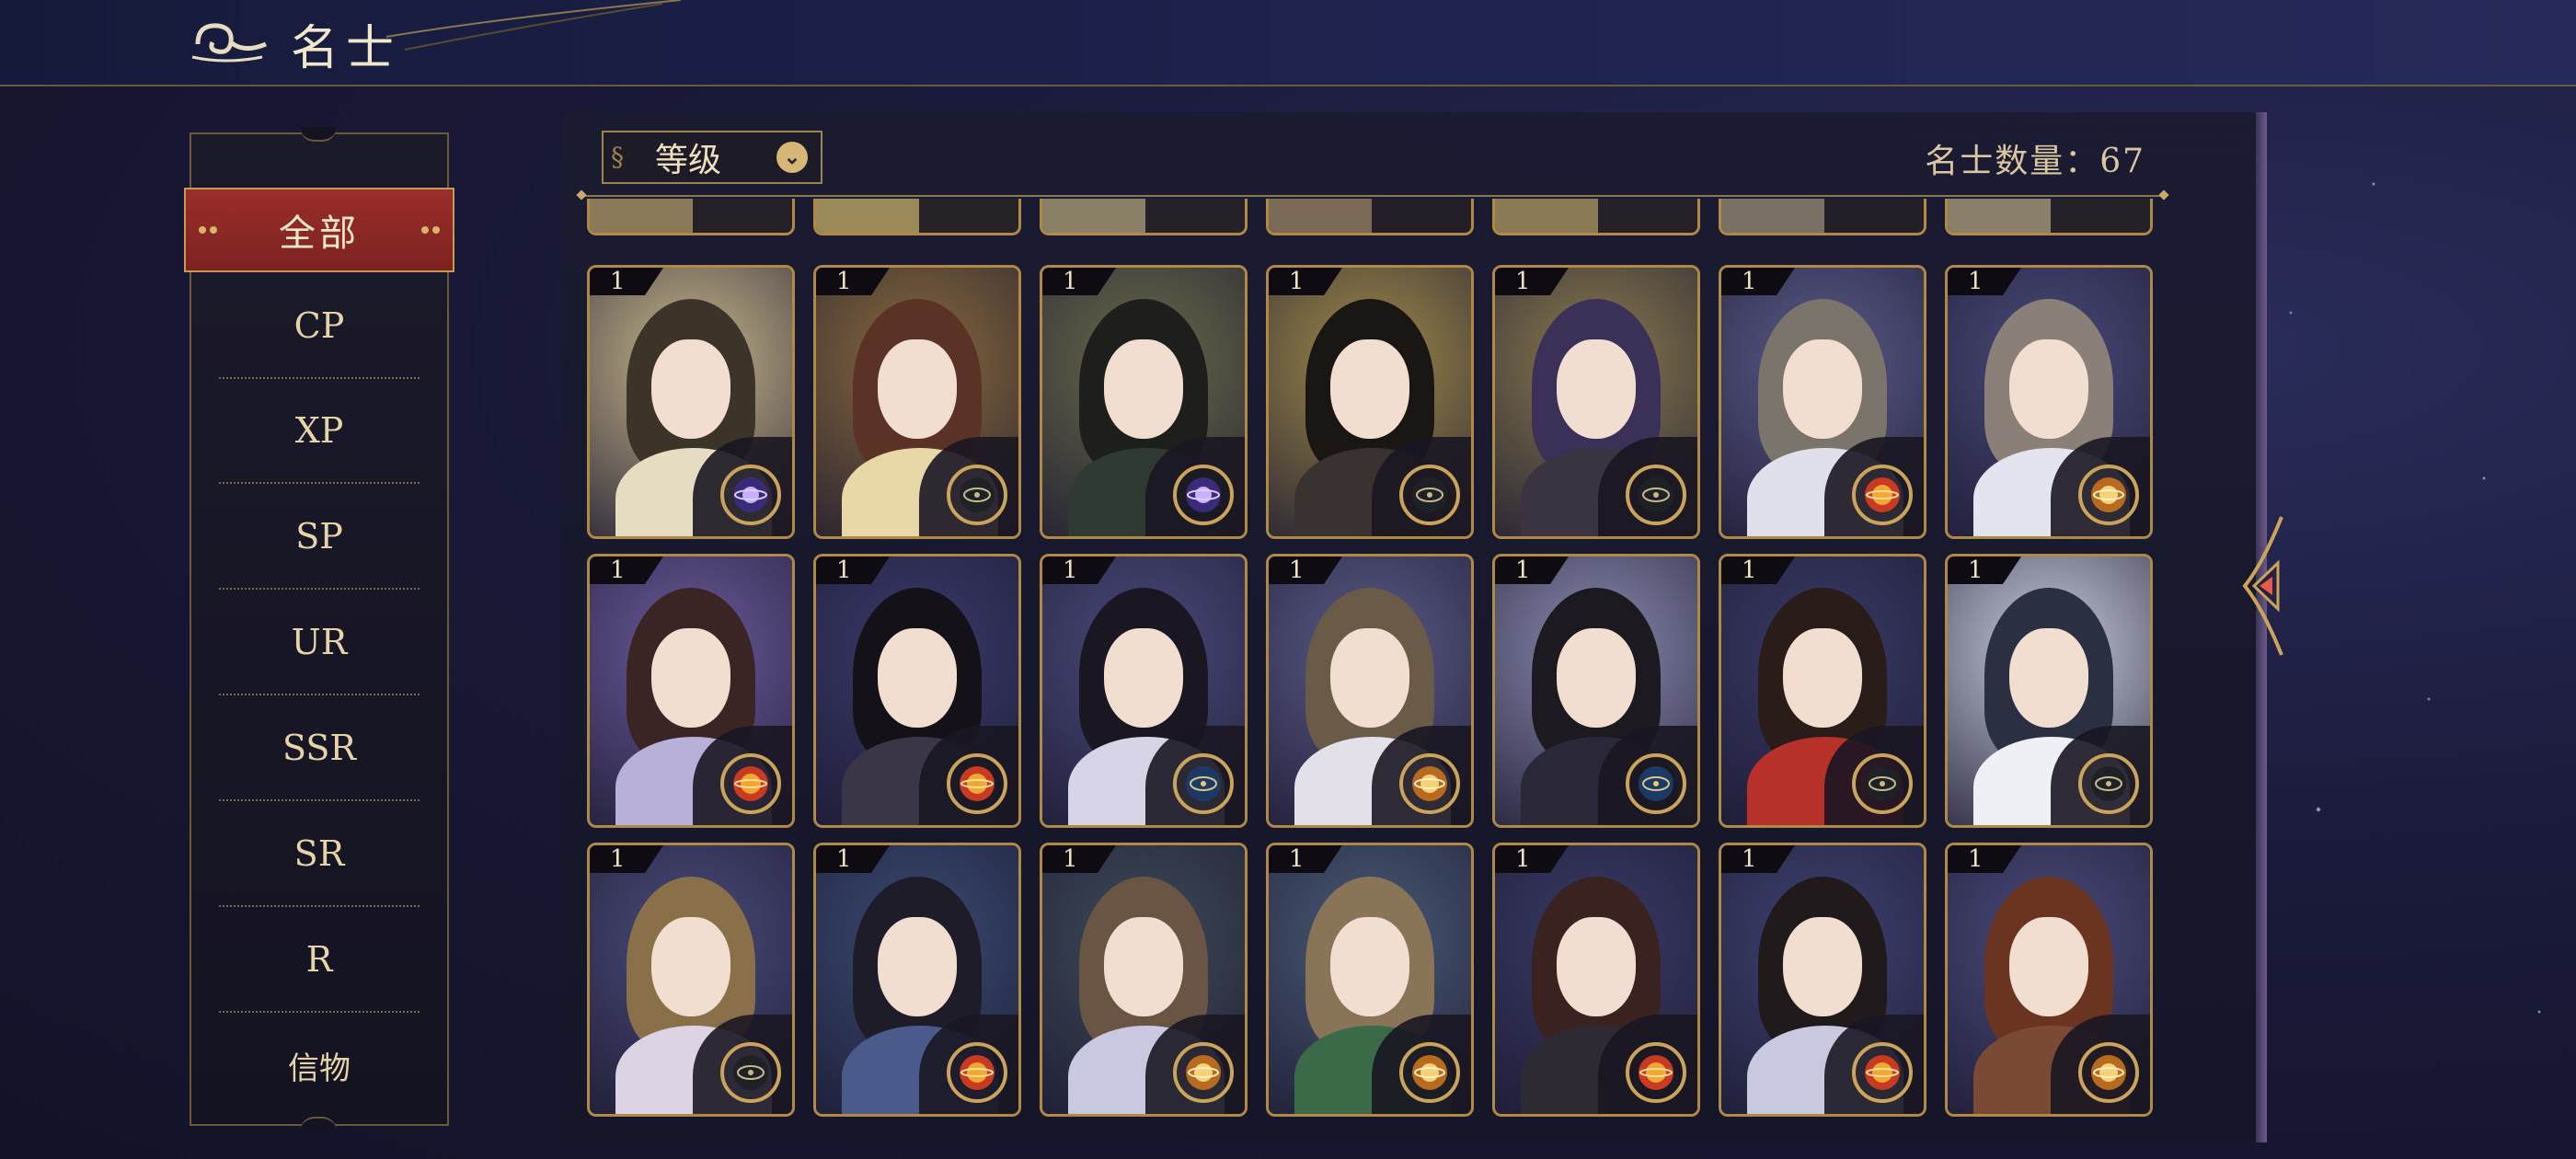 The image size is (2576, 1159). What do you see at coordinates (319, 537) in the screenshot?
I see `category-sp-tab: SP` at bounding box center [319, 537].